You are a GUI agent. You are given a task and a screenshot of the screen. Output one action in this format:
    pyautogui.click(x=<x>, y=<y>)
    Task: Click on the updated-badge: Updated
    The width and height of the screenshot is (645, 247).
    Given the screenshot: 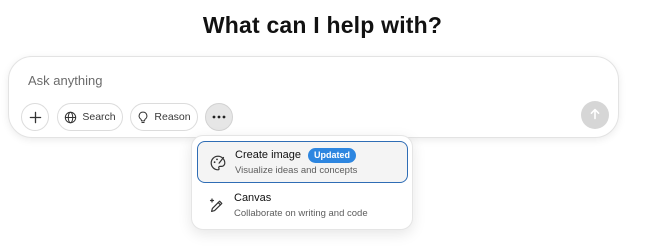 What is the action you would take?
    pyautogui.click(x=332, y=155)
    